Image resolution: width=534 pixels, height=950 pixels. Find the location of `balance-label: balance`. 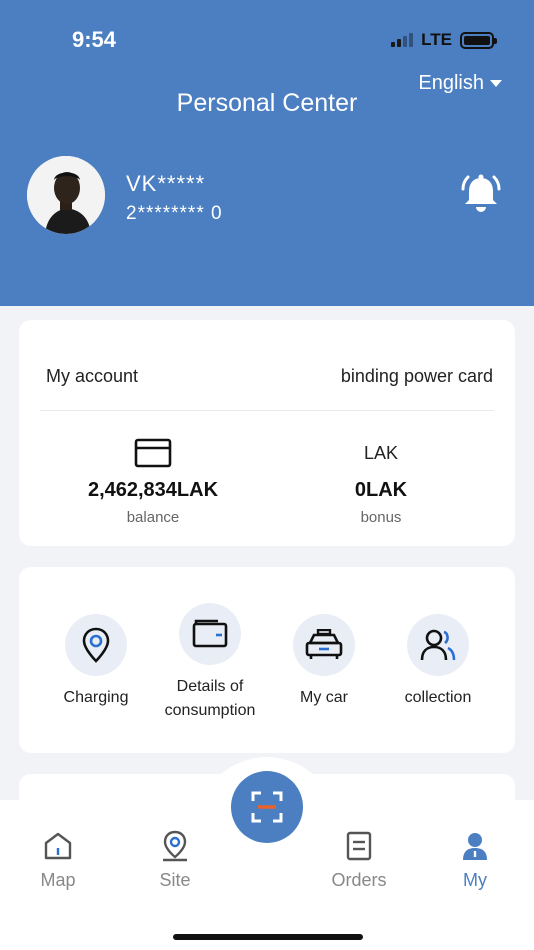

balance-label: balance is located at coordinates (153, 517).